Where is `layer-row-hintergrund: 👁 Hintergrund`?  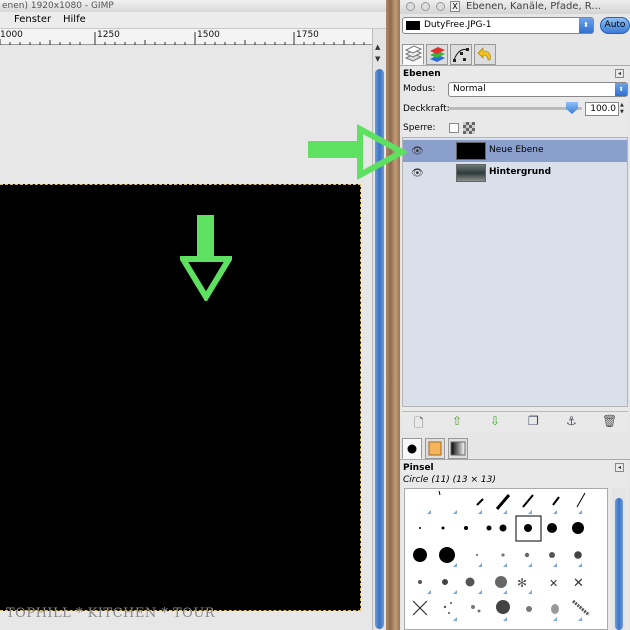 layer-row-hintergrund: 👁 Hintergrund is located at coordinates (515, 173).